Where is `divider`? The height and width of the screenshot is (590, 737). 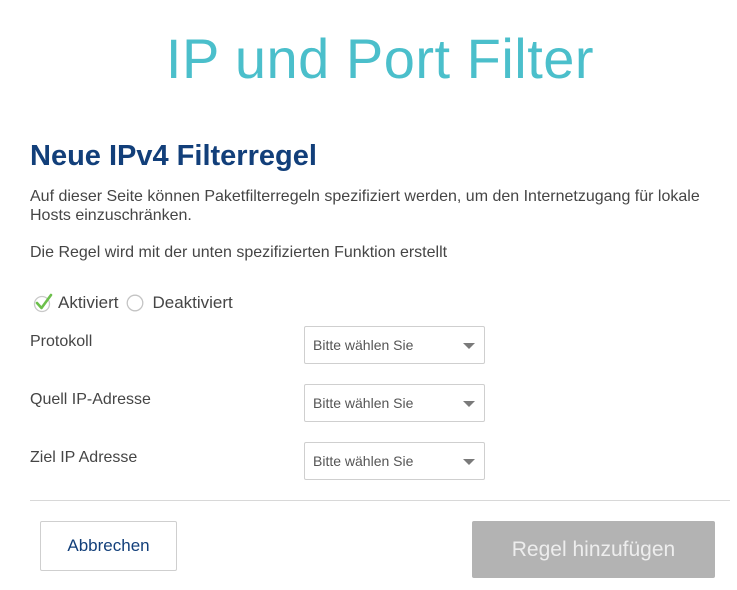
divider is located at coordinates (380, 500).